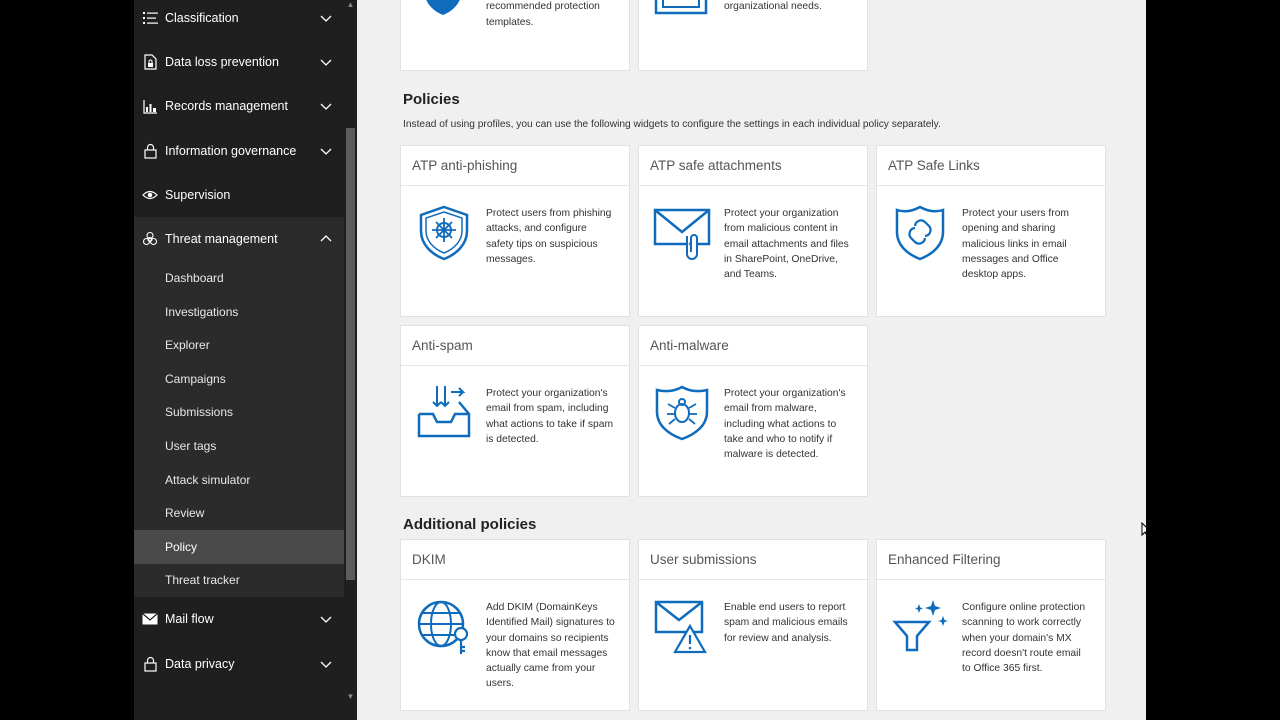 The height and width of the screenshot is (720, 1280). Describe the element at coordinates (515, 346) in the screenshot. I see `card-title: Anti-spam` at that location.